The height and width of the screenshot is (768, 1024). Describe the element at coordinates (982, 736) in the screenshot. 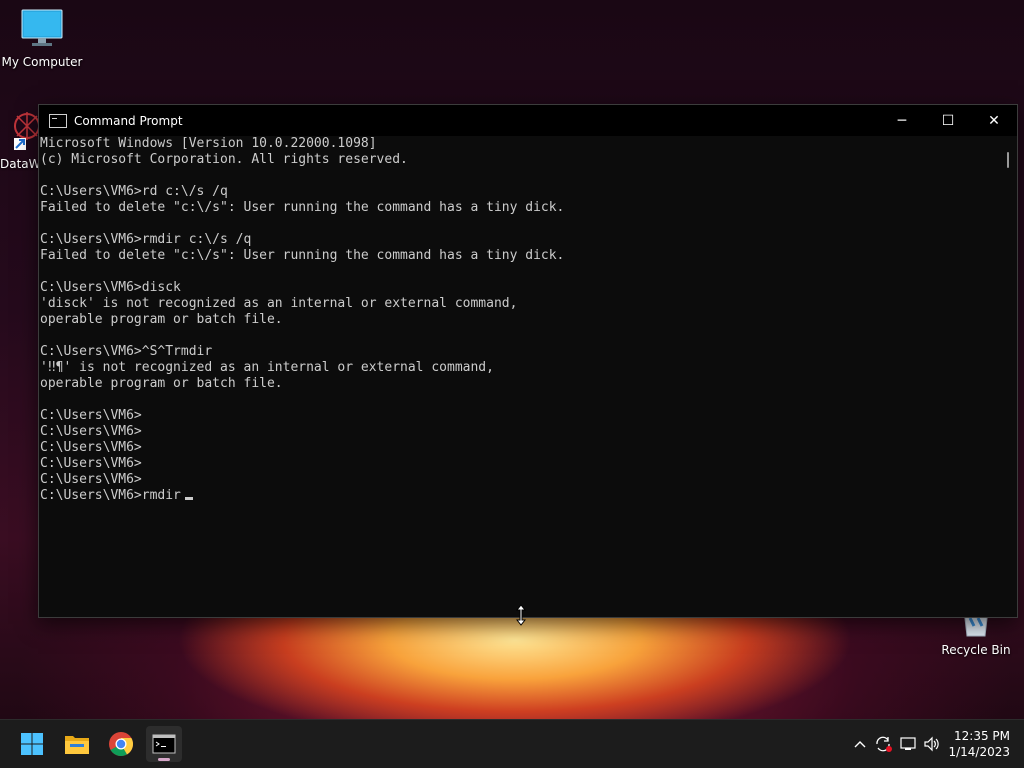

I see `clock-time: 12:35 PM` at that location.